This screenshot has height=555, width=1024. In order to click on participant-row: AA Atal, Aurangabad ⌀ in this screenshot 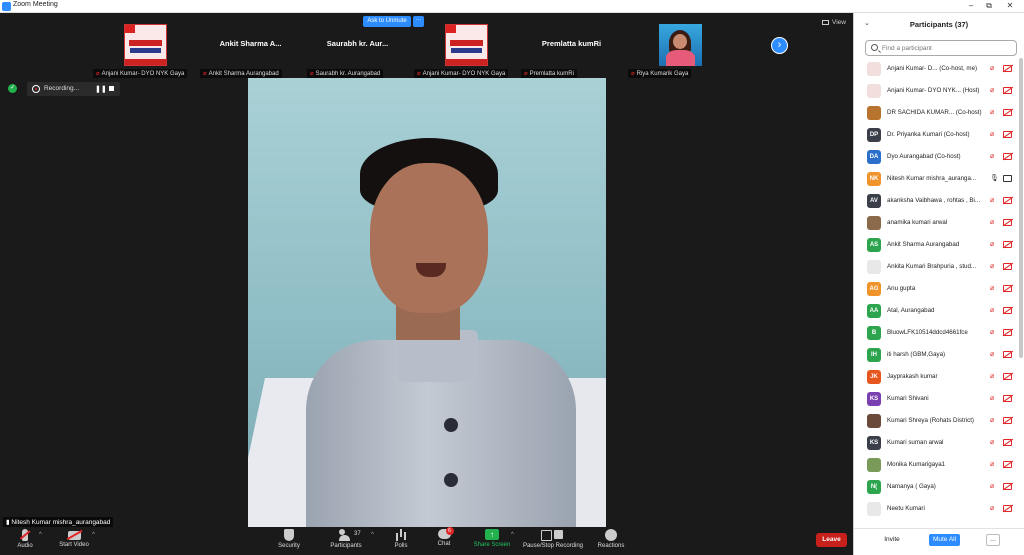, I will do `click(936, 311)`.